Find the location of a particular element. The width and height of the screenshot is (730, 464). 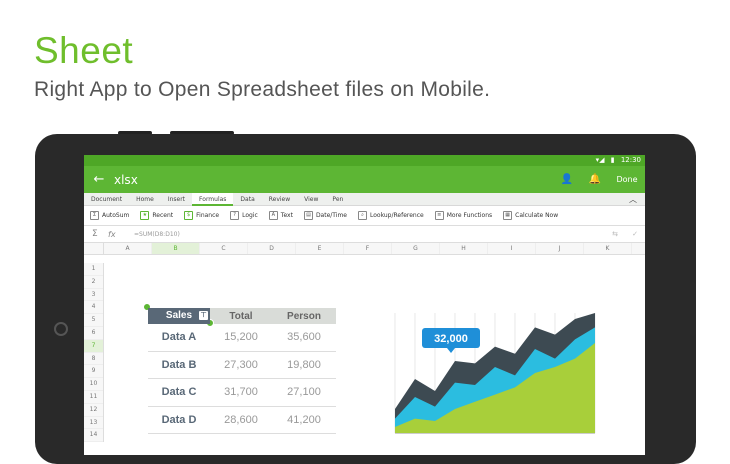

column-header-j: J is located at coordinates (560, 248).